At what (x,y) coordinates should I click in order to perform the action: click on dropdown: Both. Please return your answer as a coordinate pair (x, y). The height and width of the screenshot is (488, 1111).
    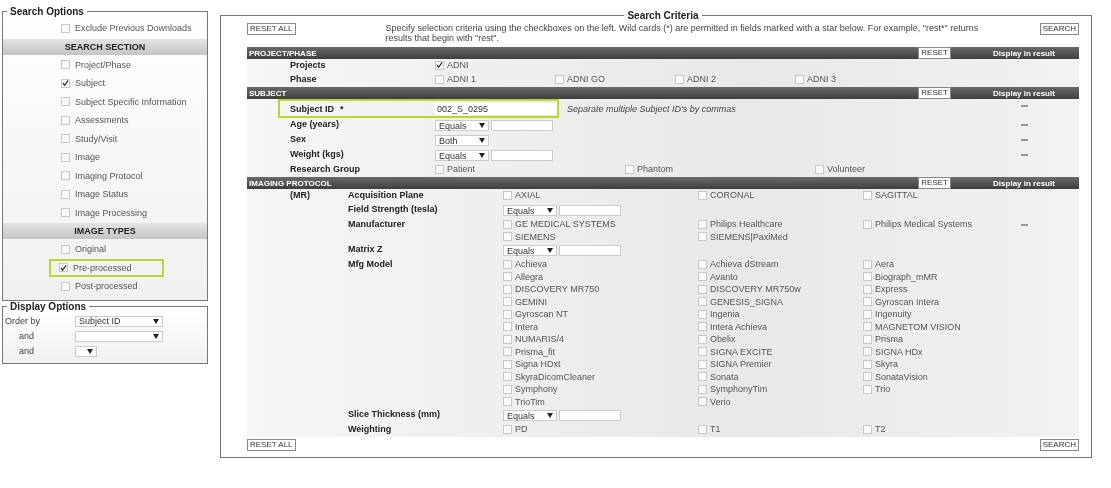
    Looking at the image, I should click on (462, 140).